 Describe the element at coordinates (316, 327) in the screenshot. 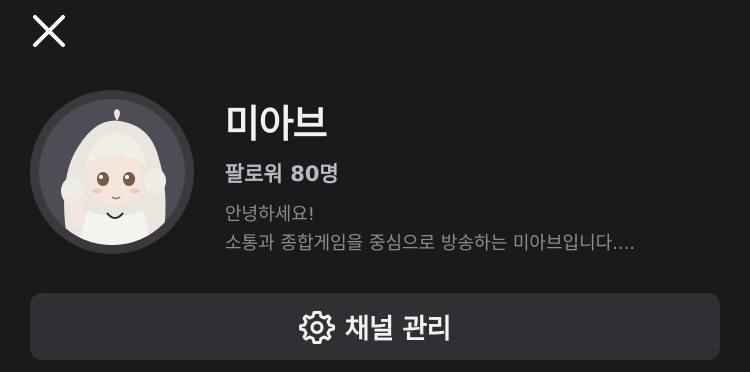

I see `gear-icon` at that location.